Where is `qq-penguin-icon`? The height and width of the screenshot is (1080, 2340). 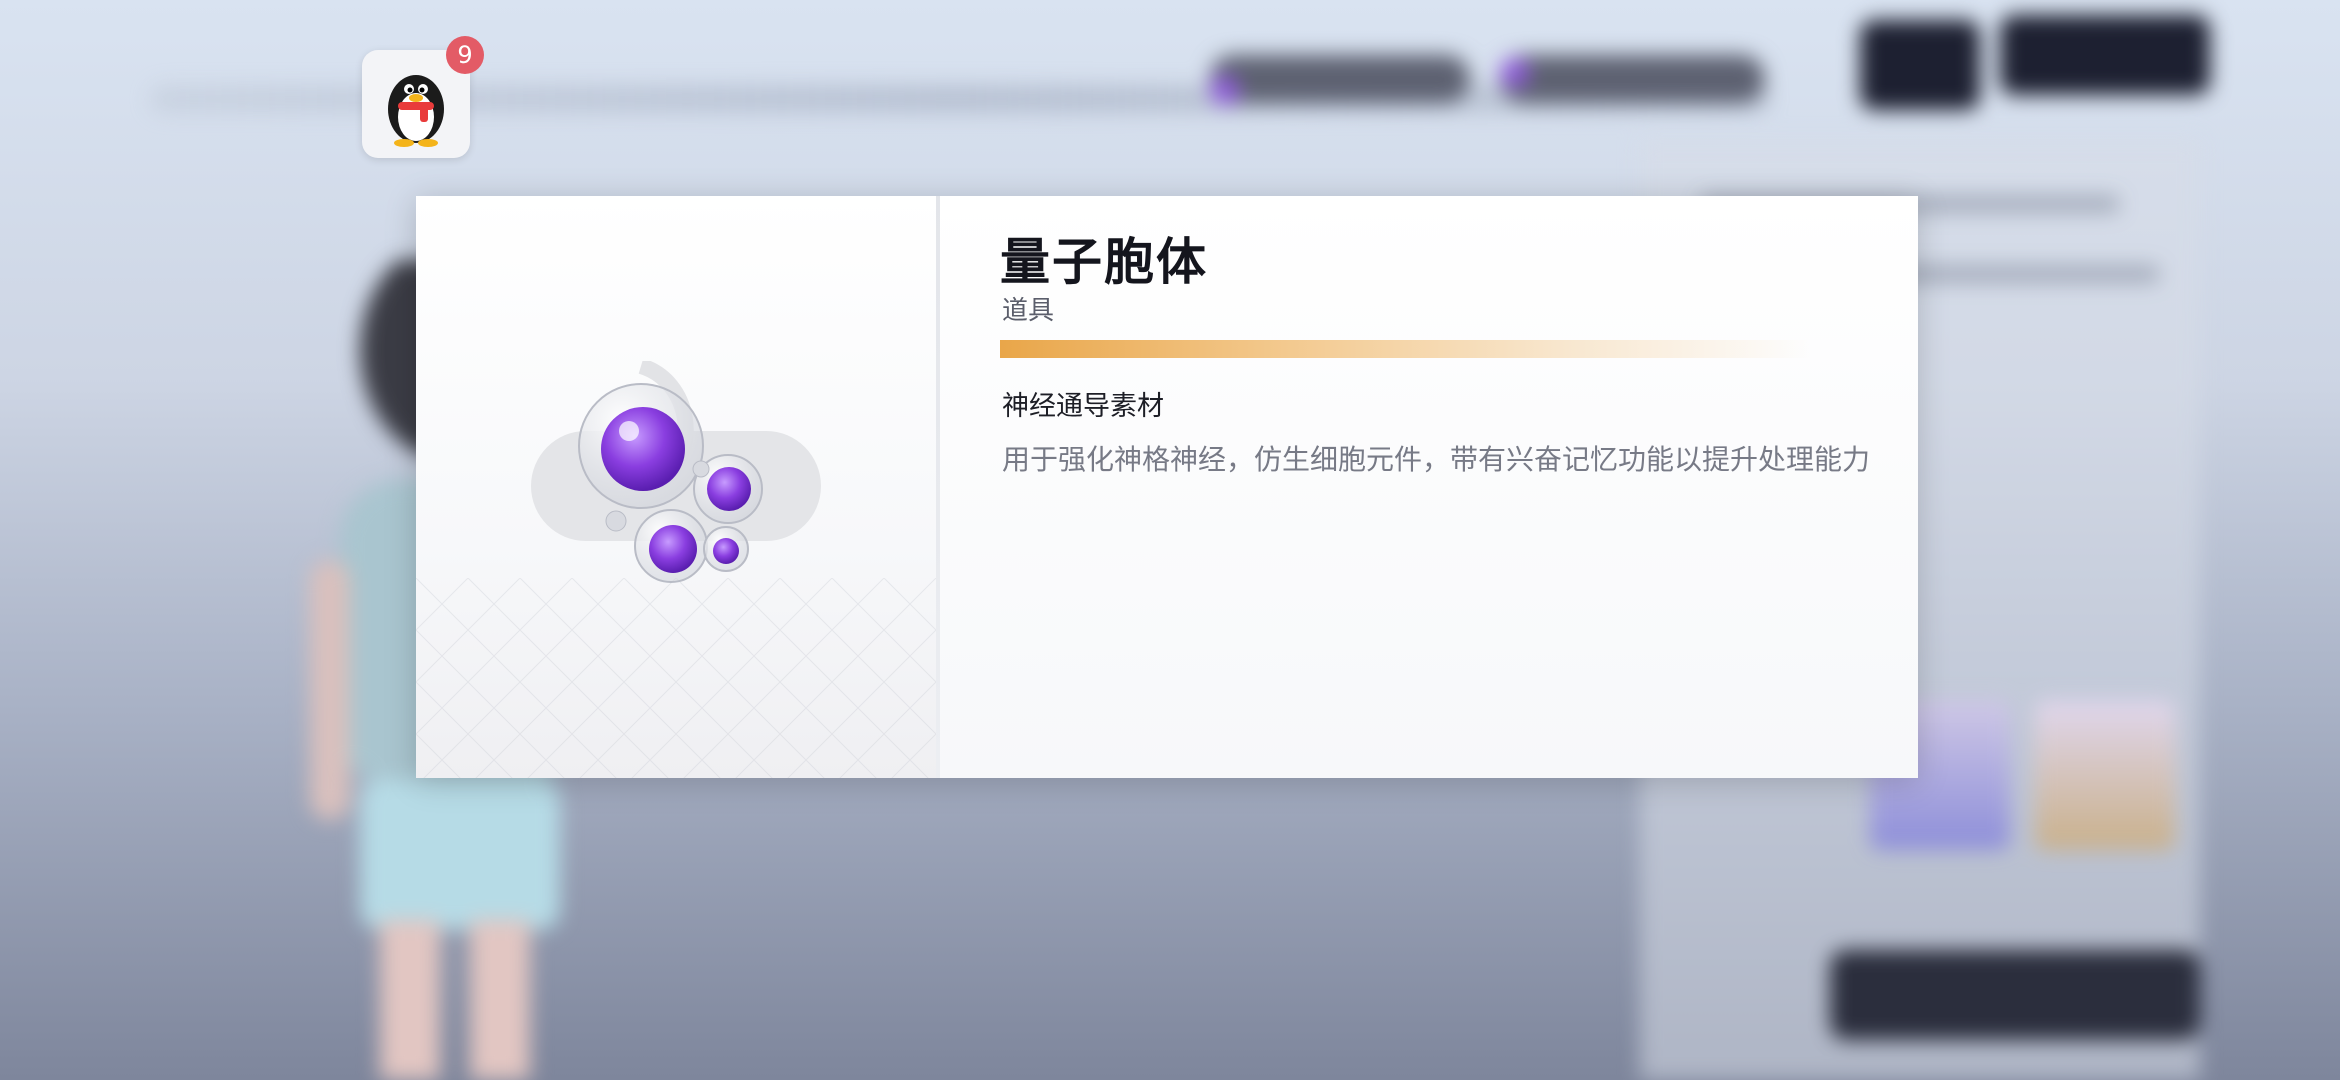 qq-penguin-icon is located at coordinates (416, 111).